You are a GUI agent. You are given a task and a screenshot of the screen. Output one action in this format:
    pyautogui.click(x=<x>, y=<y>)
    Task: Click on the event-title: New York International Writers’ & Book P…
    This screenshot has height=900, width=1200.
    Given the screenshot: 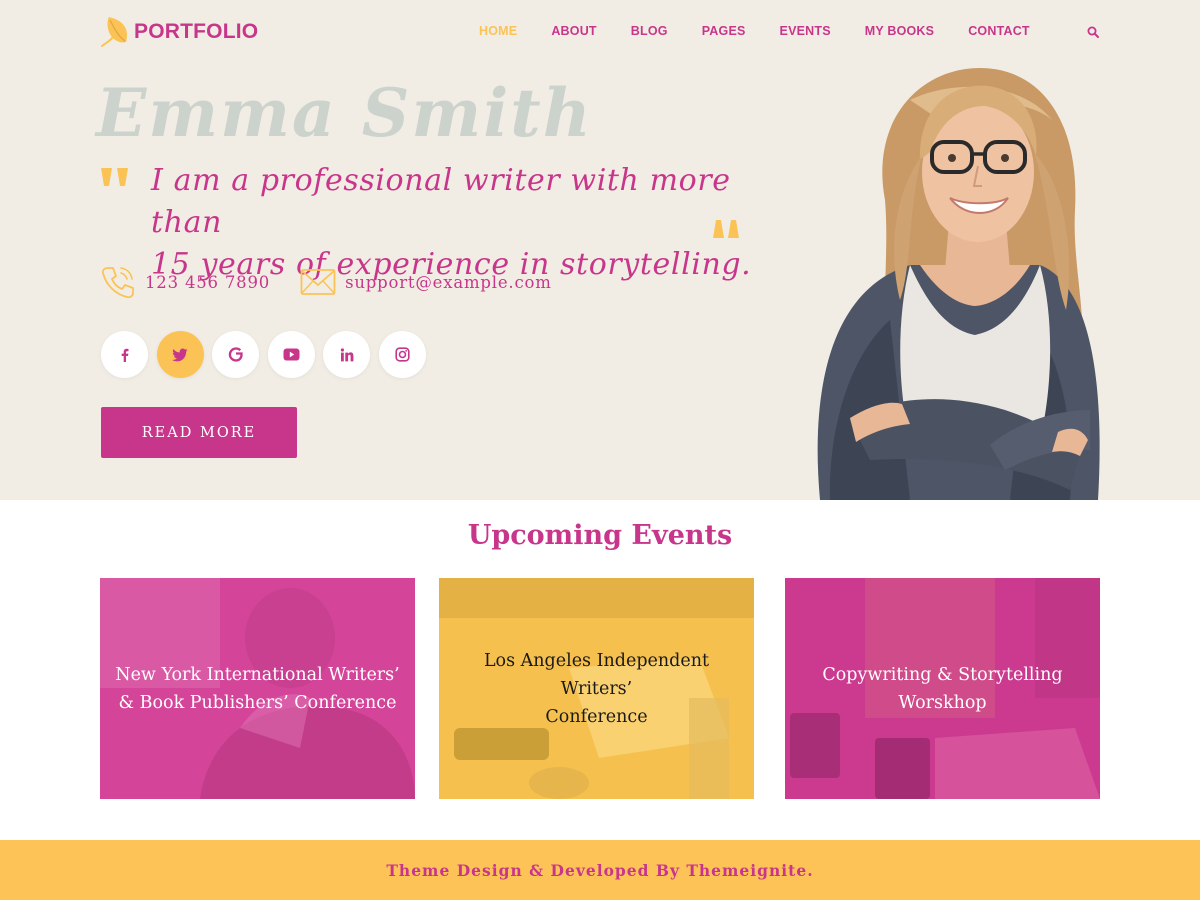 What is the action you would take?
    pyautogui.click(x=257, y=689)
    